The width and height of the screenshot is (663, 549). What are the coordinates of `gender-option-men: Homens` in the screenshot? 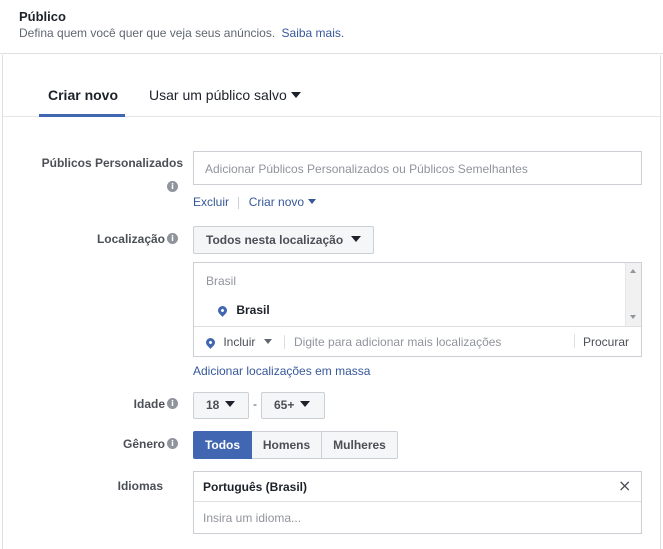 It's located at (287, 445).